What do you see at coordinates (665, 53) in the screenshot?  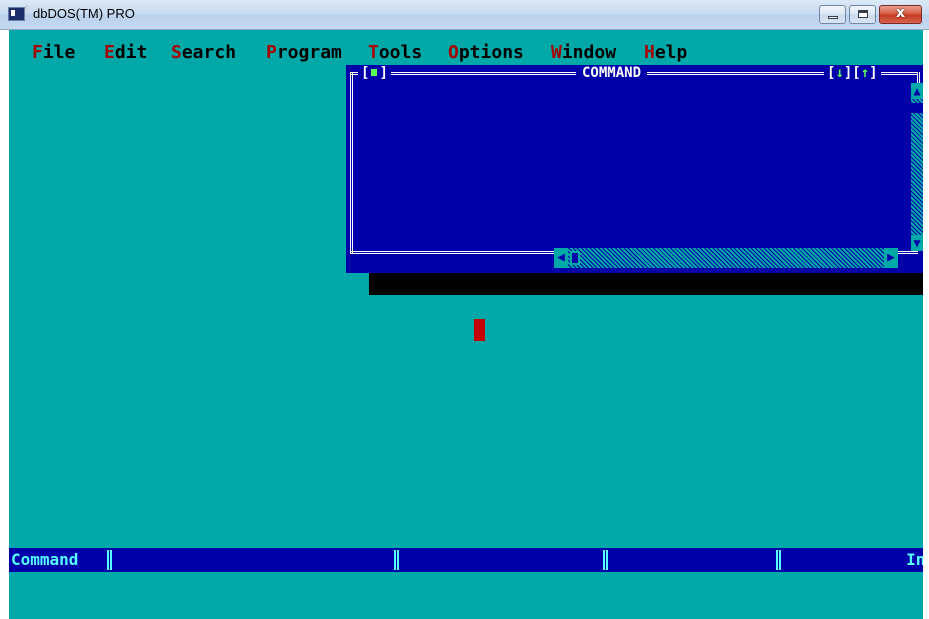 I see `menu-help: Help` at bounding box center [665, 53].